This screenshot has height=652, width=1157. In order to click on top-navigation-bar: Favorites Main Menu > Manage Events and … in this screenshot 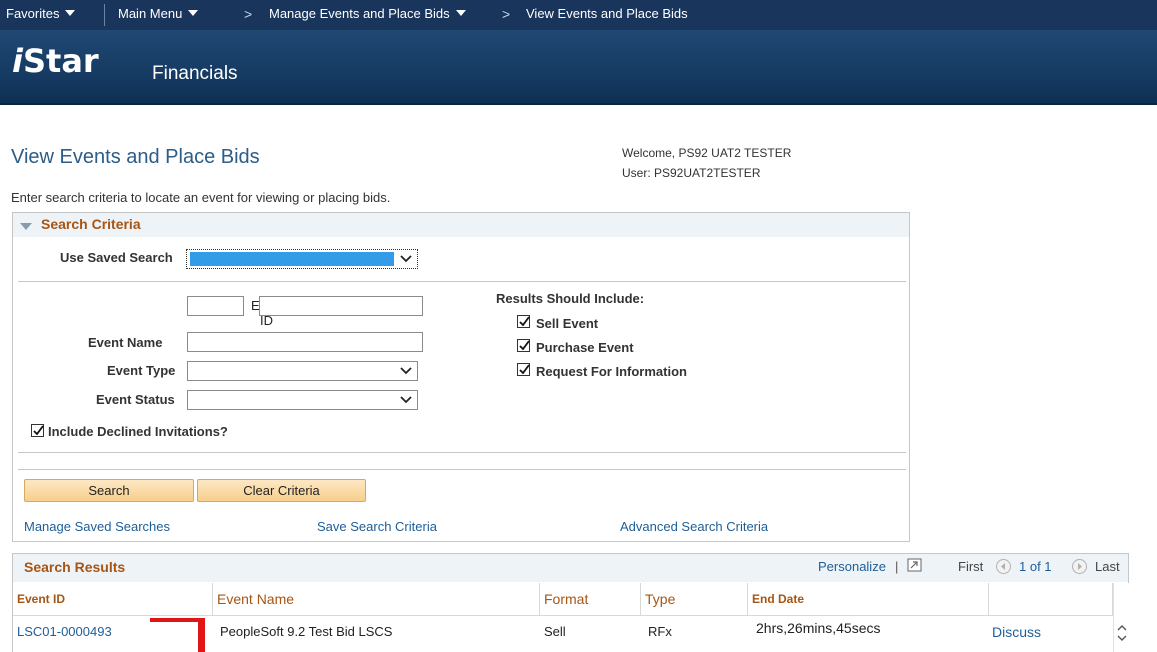, I will do `click(578, 15)`.